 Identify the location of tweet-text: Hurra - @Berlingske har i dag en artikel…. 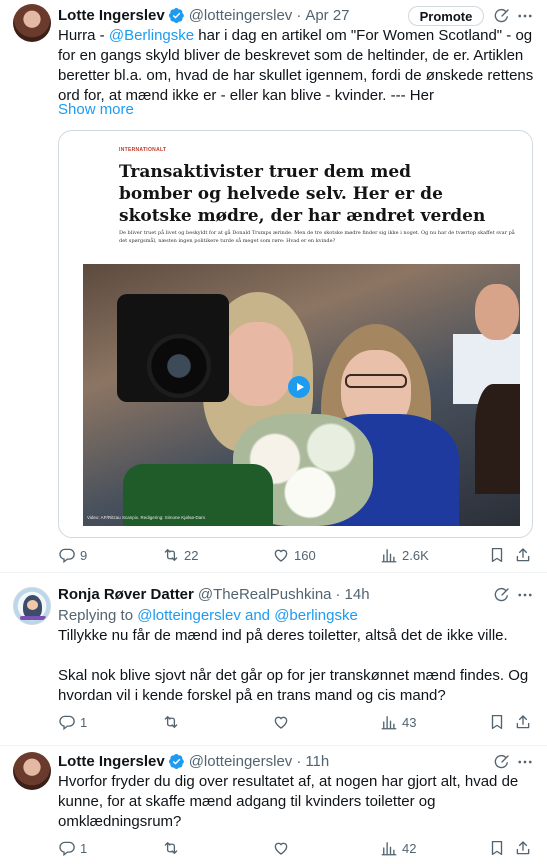
(297, 66).